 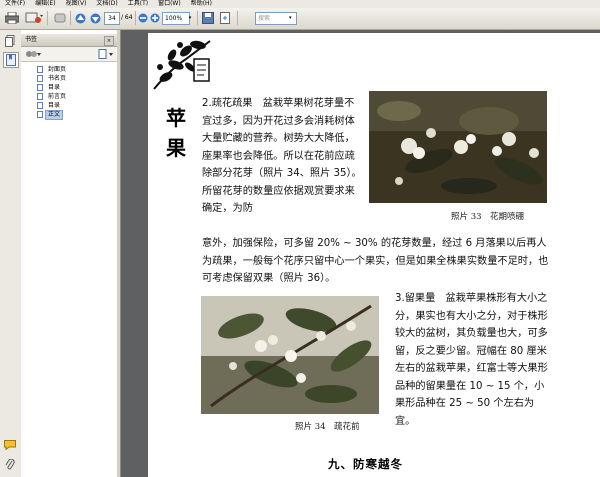 What do you see at coordinates (69, 96) in the screenshot?
I see `bookmark-item: 前言页` at bounding box center [69, 96].